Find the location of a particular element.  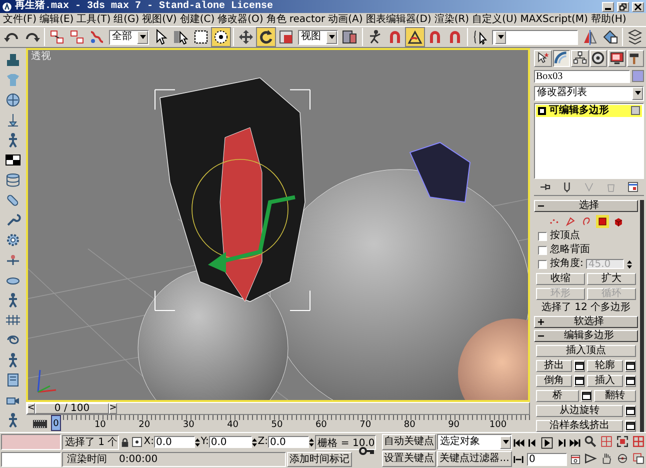

command-button: 挤出 is located at coordinates (554, 366).